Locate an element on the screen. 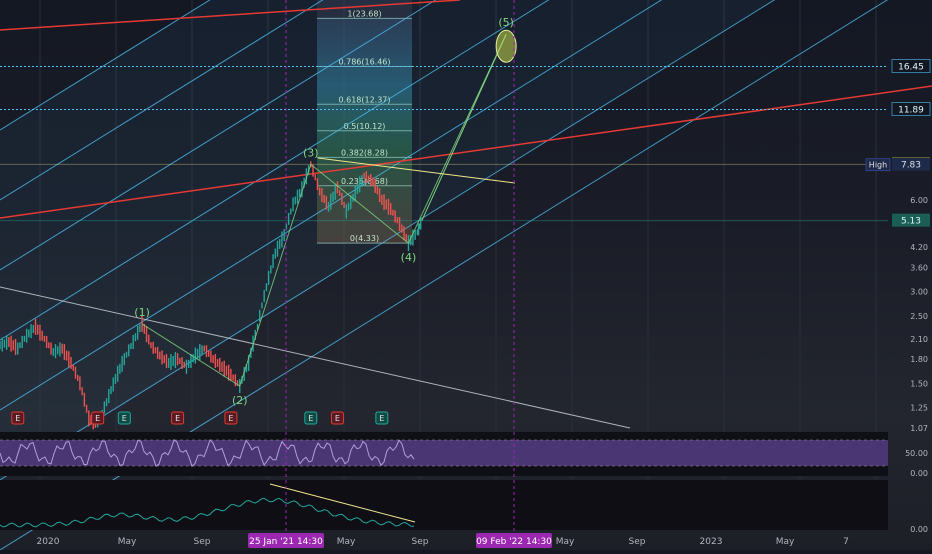 This screenshot has height=554, width=932. price-tag-label: 7.83 is located at coordinates (911, 166).